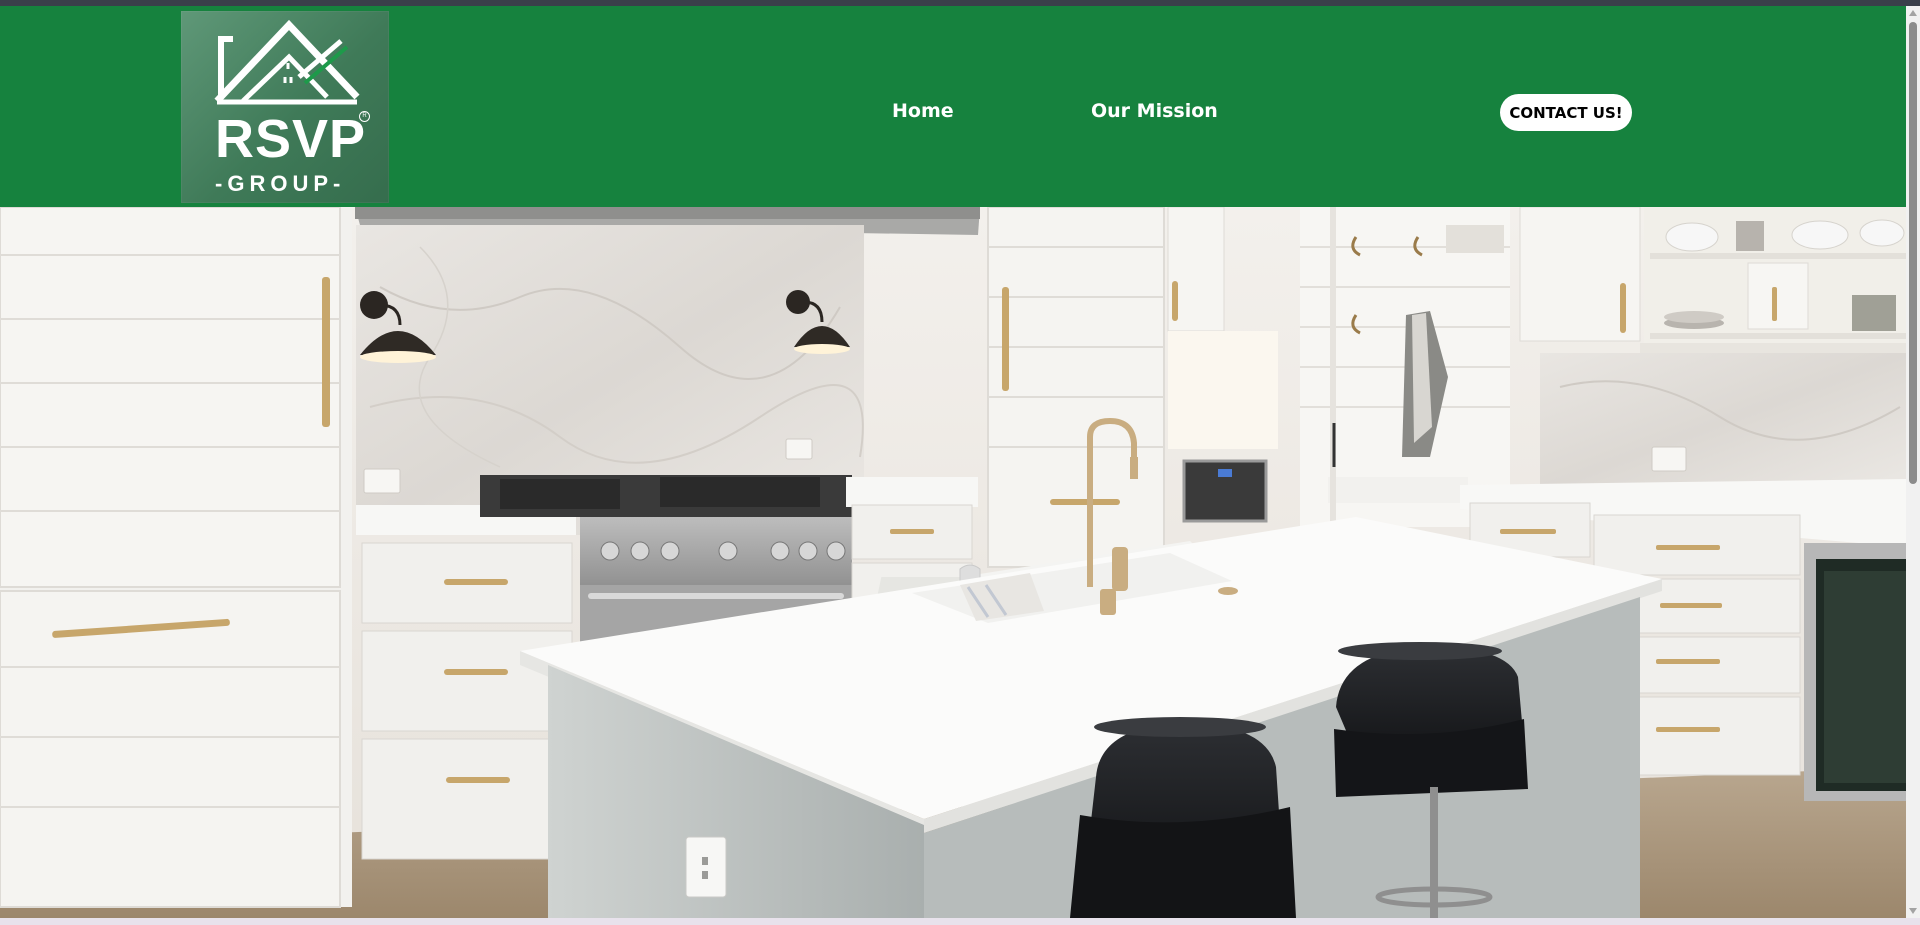  Describe the element at coordinates (1154, 111) in the screenshot. I see `nav-our-mission-link: Our Mission` at that location.